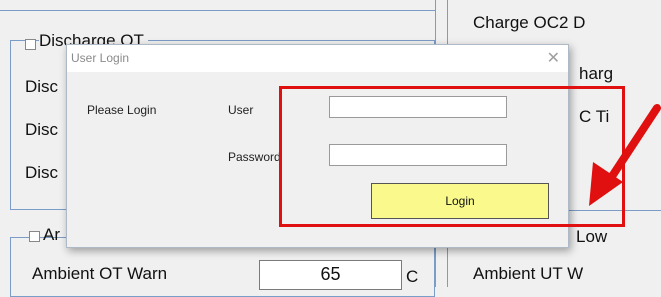 The image size is (661, 297). What do you see at coordinates (529, 22) in the screenshot?
I see `charge-oc2-title: Charge OC2 D` at bounding box center [529, 22].